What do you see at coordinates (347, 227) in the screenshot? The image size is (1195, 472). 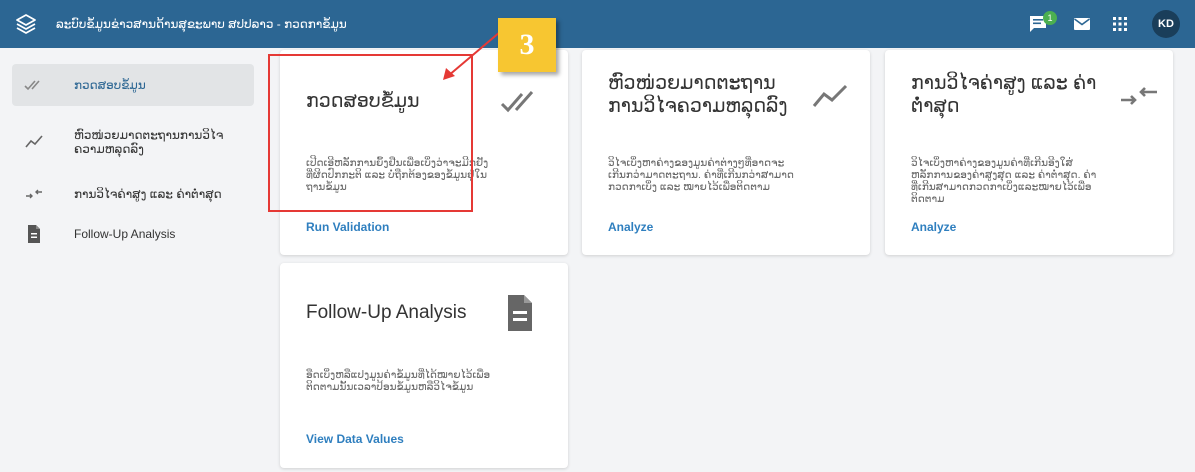 I see `run-validation-button: Run Validation` at bounding box center [347, 227].